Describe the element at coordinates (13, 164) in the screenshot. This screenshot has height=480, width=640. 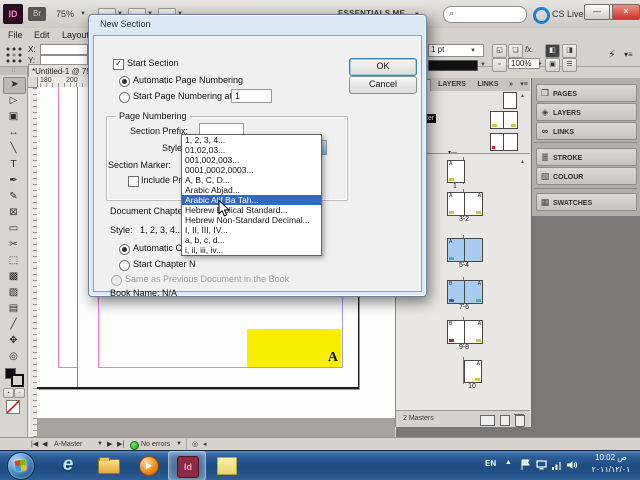
I see `type-tool: T` at that location.